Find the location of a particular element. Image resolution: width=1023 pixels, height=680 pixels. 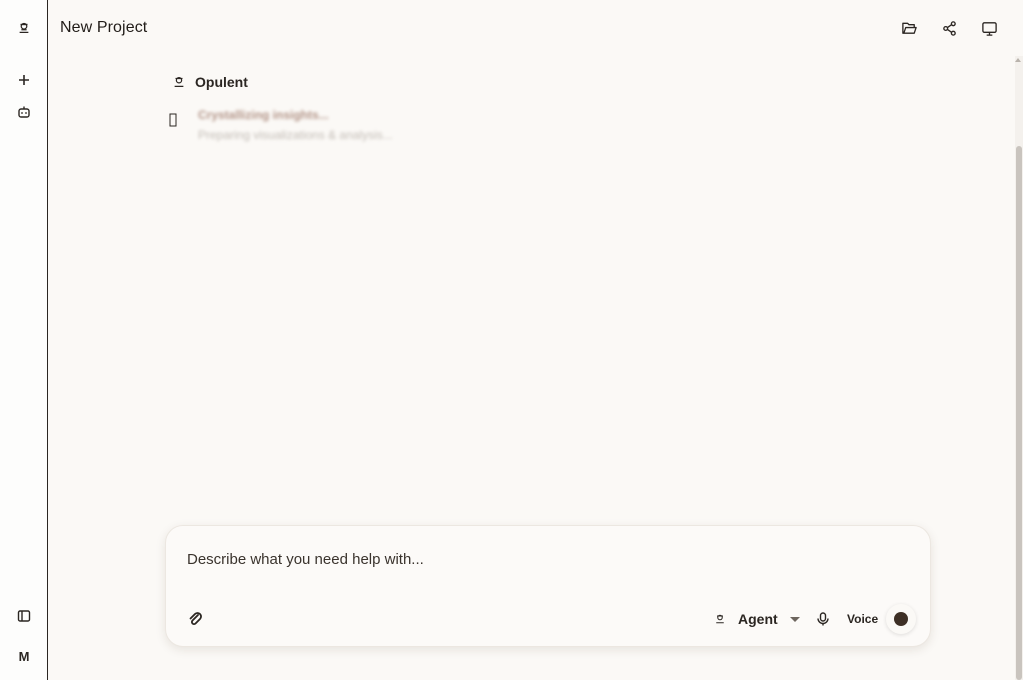

scroll-up-arrow-icon is located at coordinates (1018, 60).